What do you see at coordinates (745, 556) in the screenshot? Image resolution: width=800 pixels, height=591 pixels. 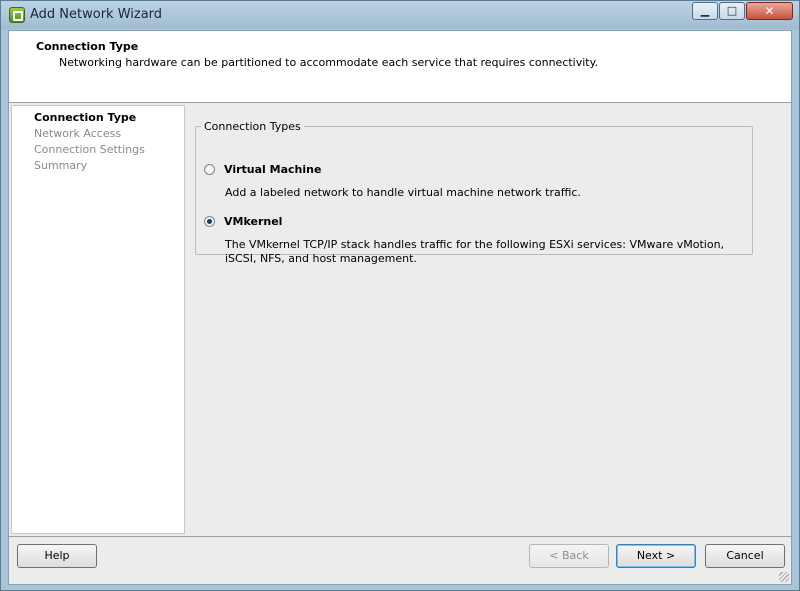 I see `cancel-button: Cancel` at bounding box center [745, 556].